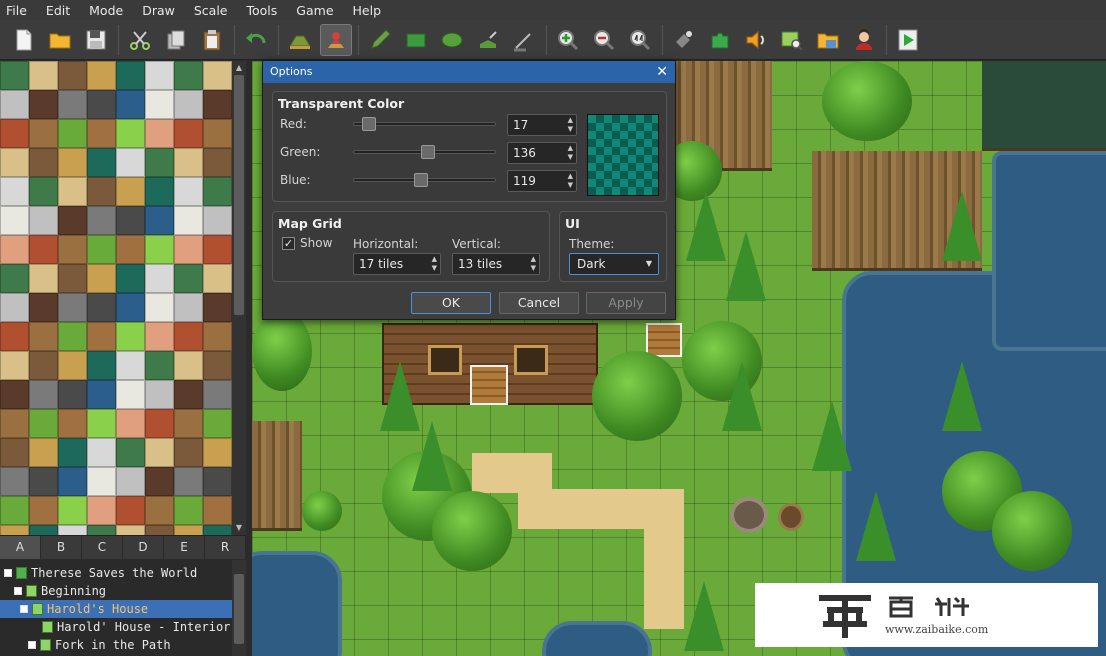 This screenshot has width=1106, height=656. Describe the element at coordinates (60, 40) in the screenshot. I see `open-project-button` at that location.